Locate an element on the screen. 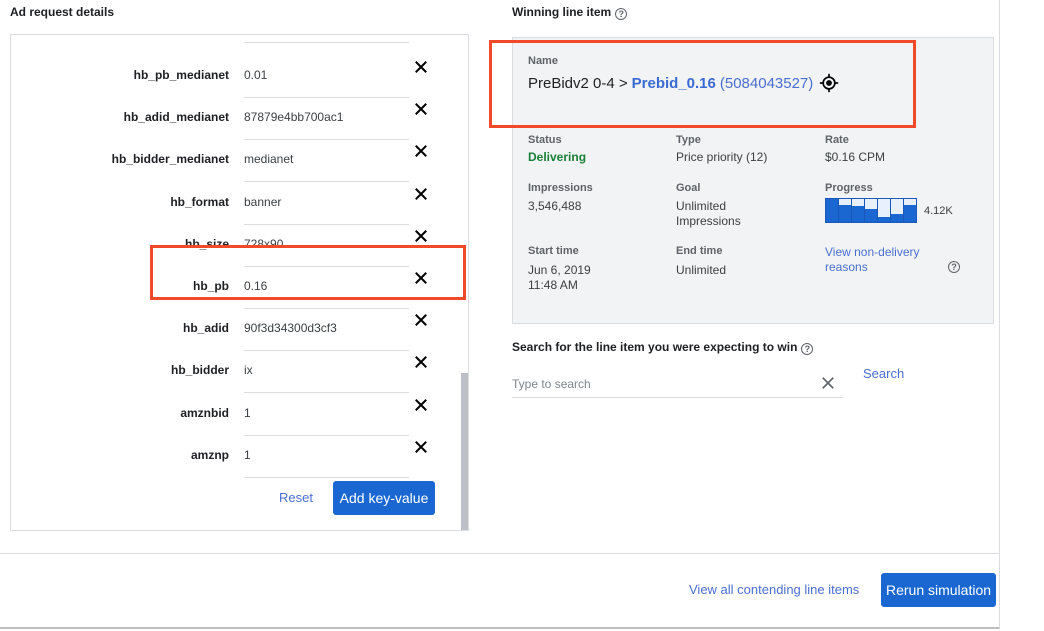 The height and width of the screenshot is (631, 1044). key-label: amznp is located at coordinates (209, 454).